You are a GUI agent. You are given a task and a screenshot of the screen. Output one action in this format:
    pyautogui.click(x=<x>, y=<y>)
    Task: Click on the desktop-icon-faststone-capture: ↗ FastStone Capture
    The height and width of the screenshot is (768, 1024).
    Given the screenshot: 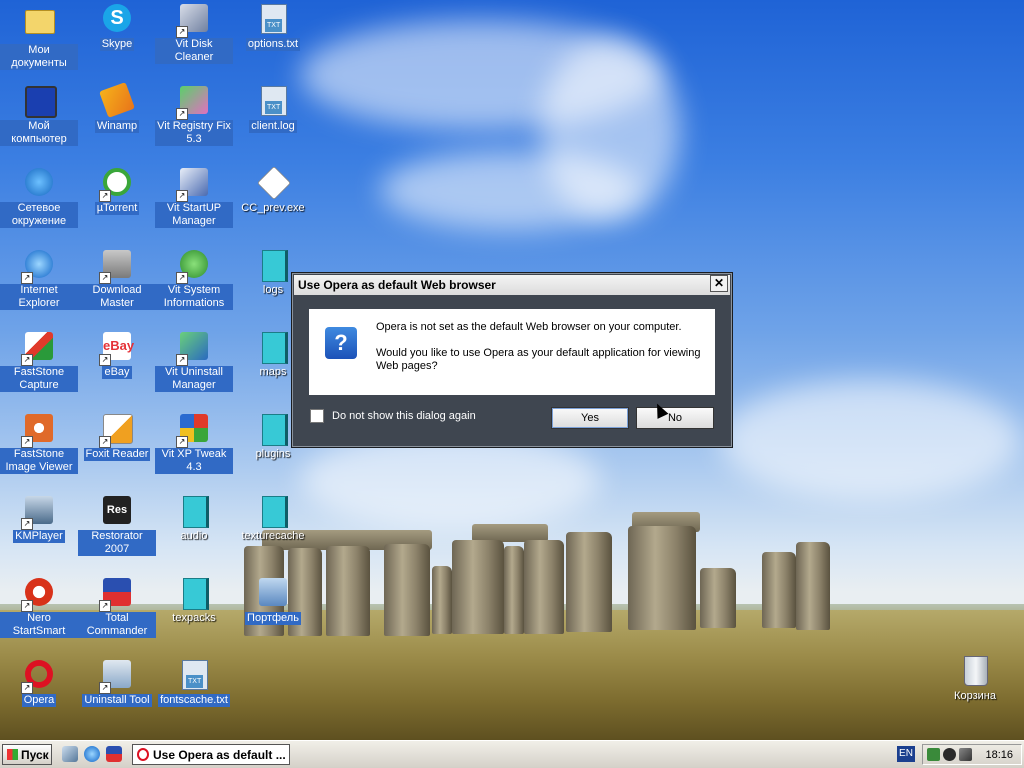 What is the action you would take?
    pyautogui.click(x=39, y=362)
    